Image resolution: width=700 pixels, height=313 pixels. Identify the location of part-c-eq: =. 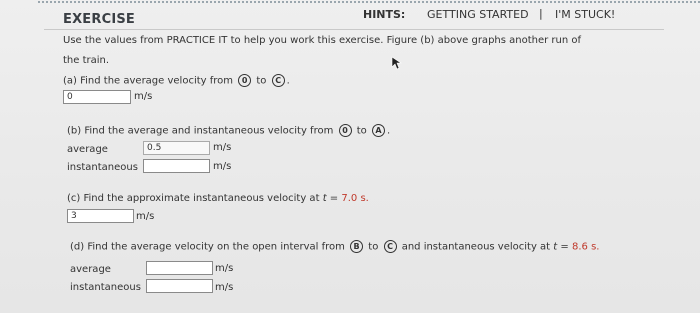
(334, 198).